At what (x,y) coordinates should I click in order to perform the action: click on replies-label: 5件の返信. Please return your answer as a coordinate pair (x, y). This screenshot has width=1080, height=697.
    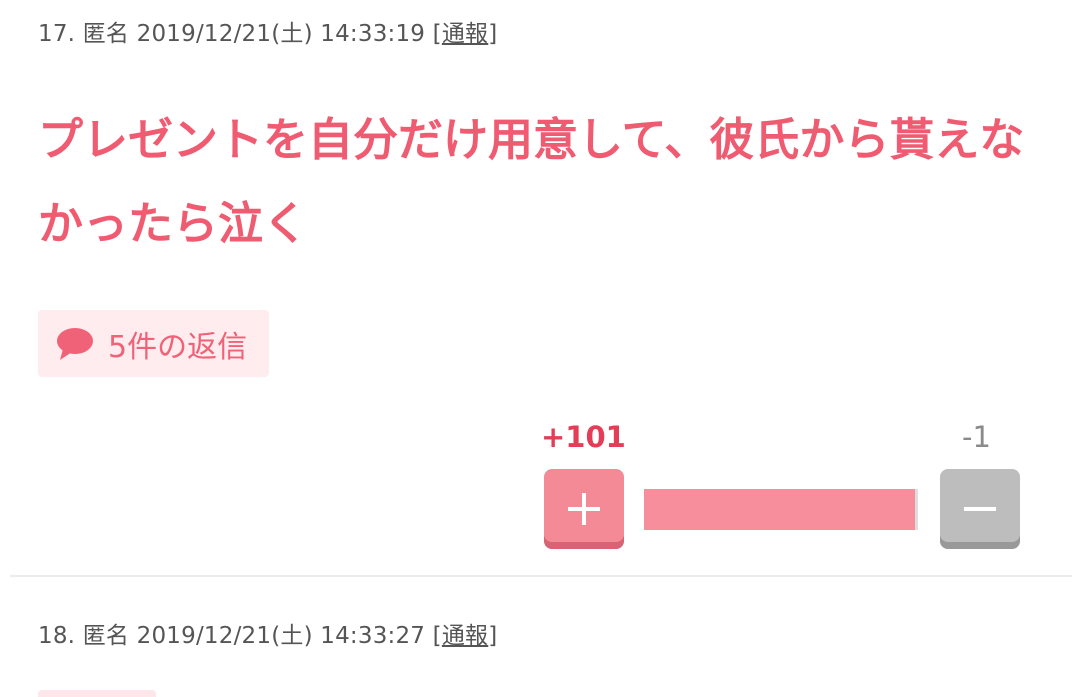
    Looking at the image, I should click on (178, 347).